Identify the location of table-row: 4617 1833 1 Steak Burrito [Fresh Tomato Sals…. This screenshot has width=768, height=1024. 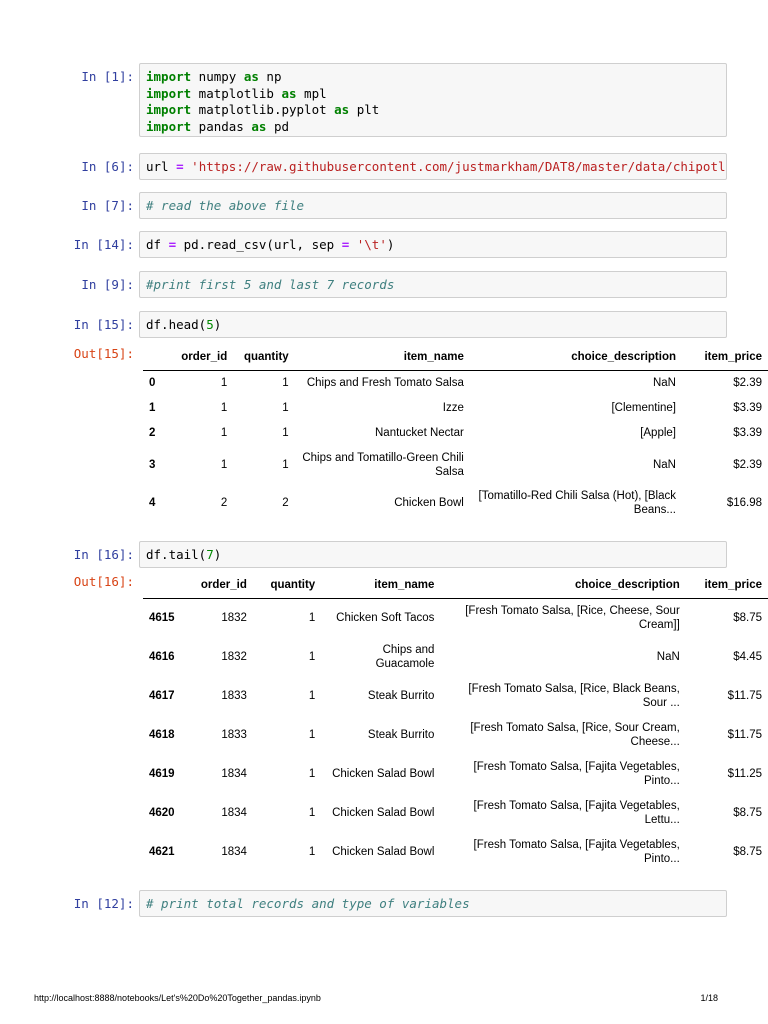
(455, 696).